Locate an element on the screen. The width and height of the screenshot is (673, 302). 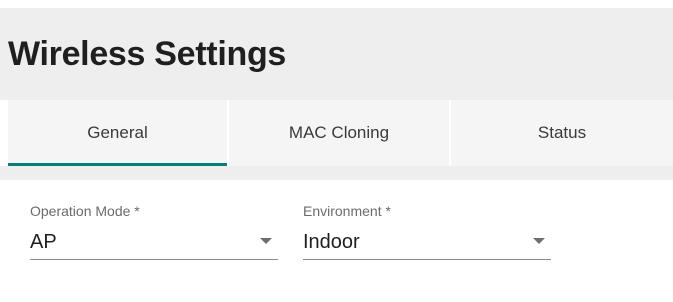
operation-mode-value: AP is located at coordinates (43, 242).